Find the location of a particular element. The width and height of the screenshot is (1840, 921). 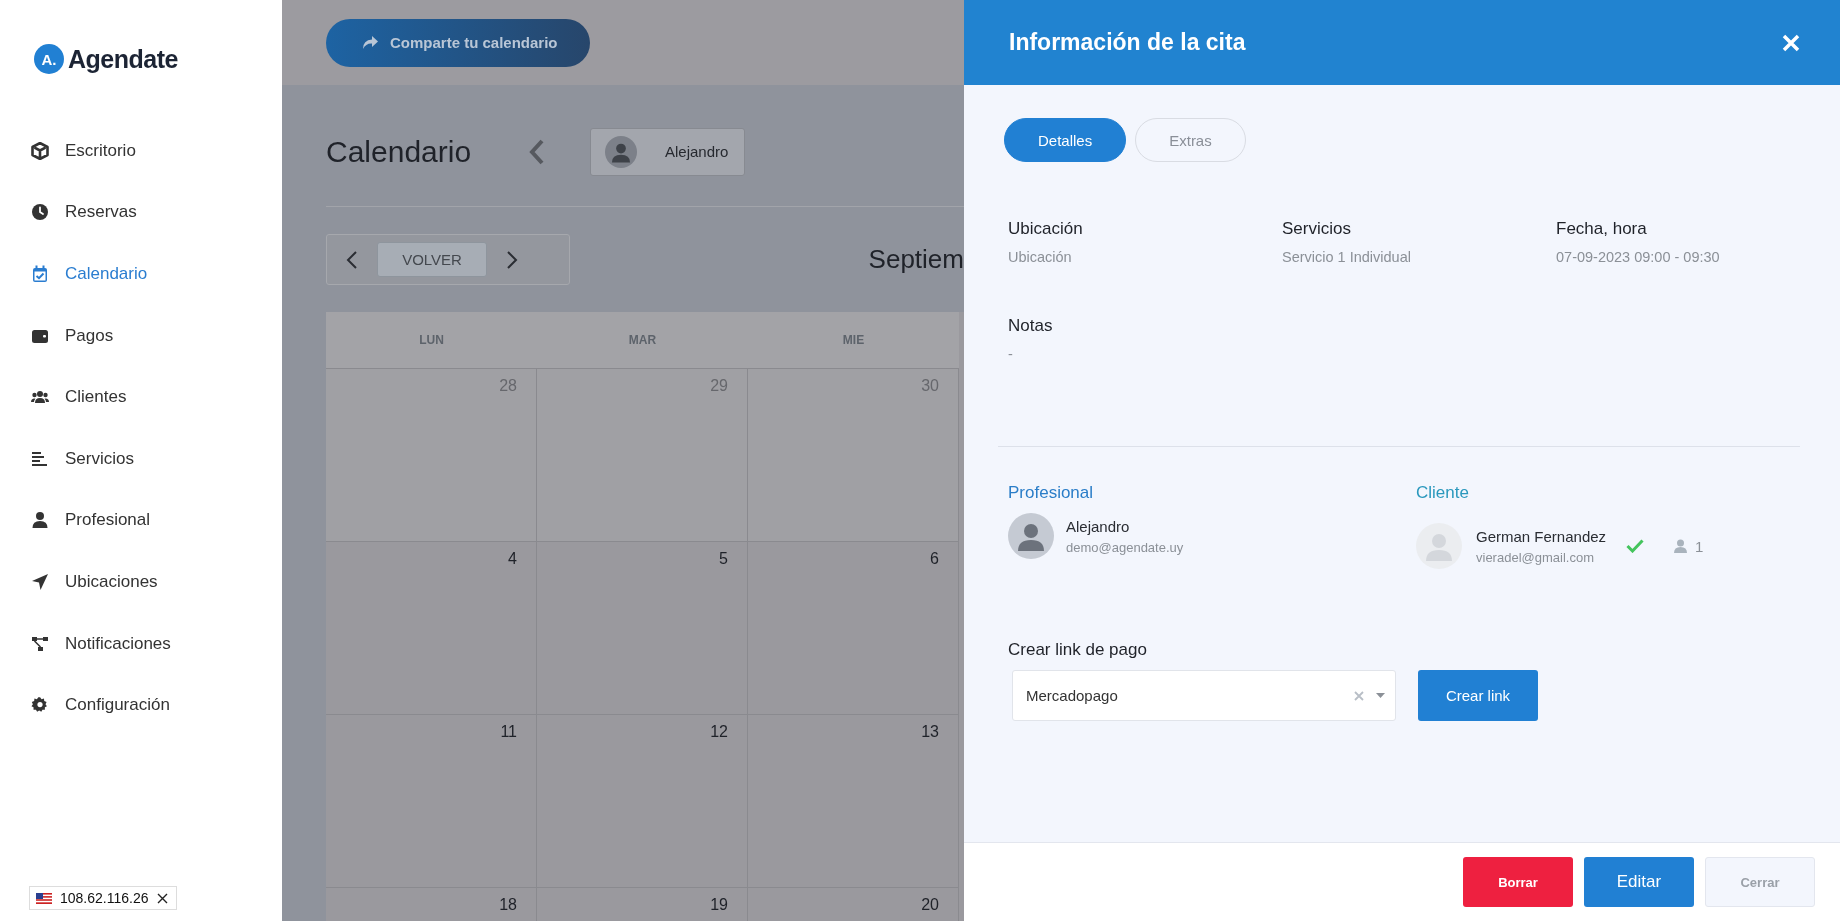

share-button: Comparte tu calendario is located at coordinates (458, 42).